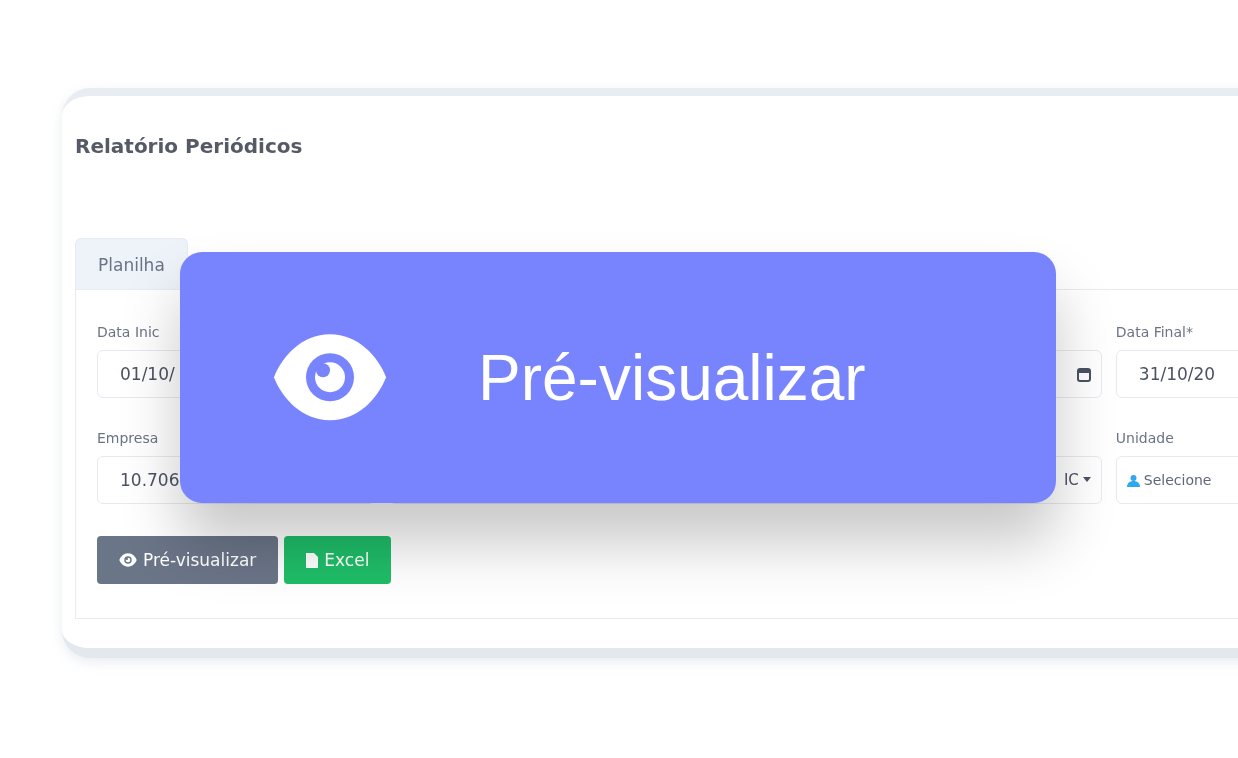 The height and width of the screenshot is (758, 1238). Describe the element at coordinates (1176, 374) in the screenshot. I see `input-field: 31/10/20` at that location.